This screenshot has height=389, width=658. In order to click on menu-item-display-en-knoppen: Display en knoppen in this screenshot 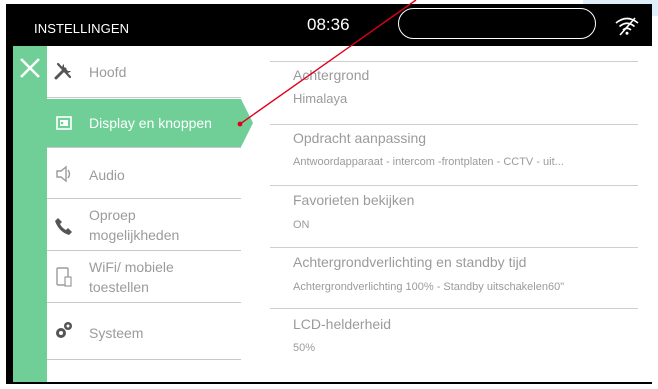, I will do `click(150, 123)`.